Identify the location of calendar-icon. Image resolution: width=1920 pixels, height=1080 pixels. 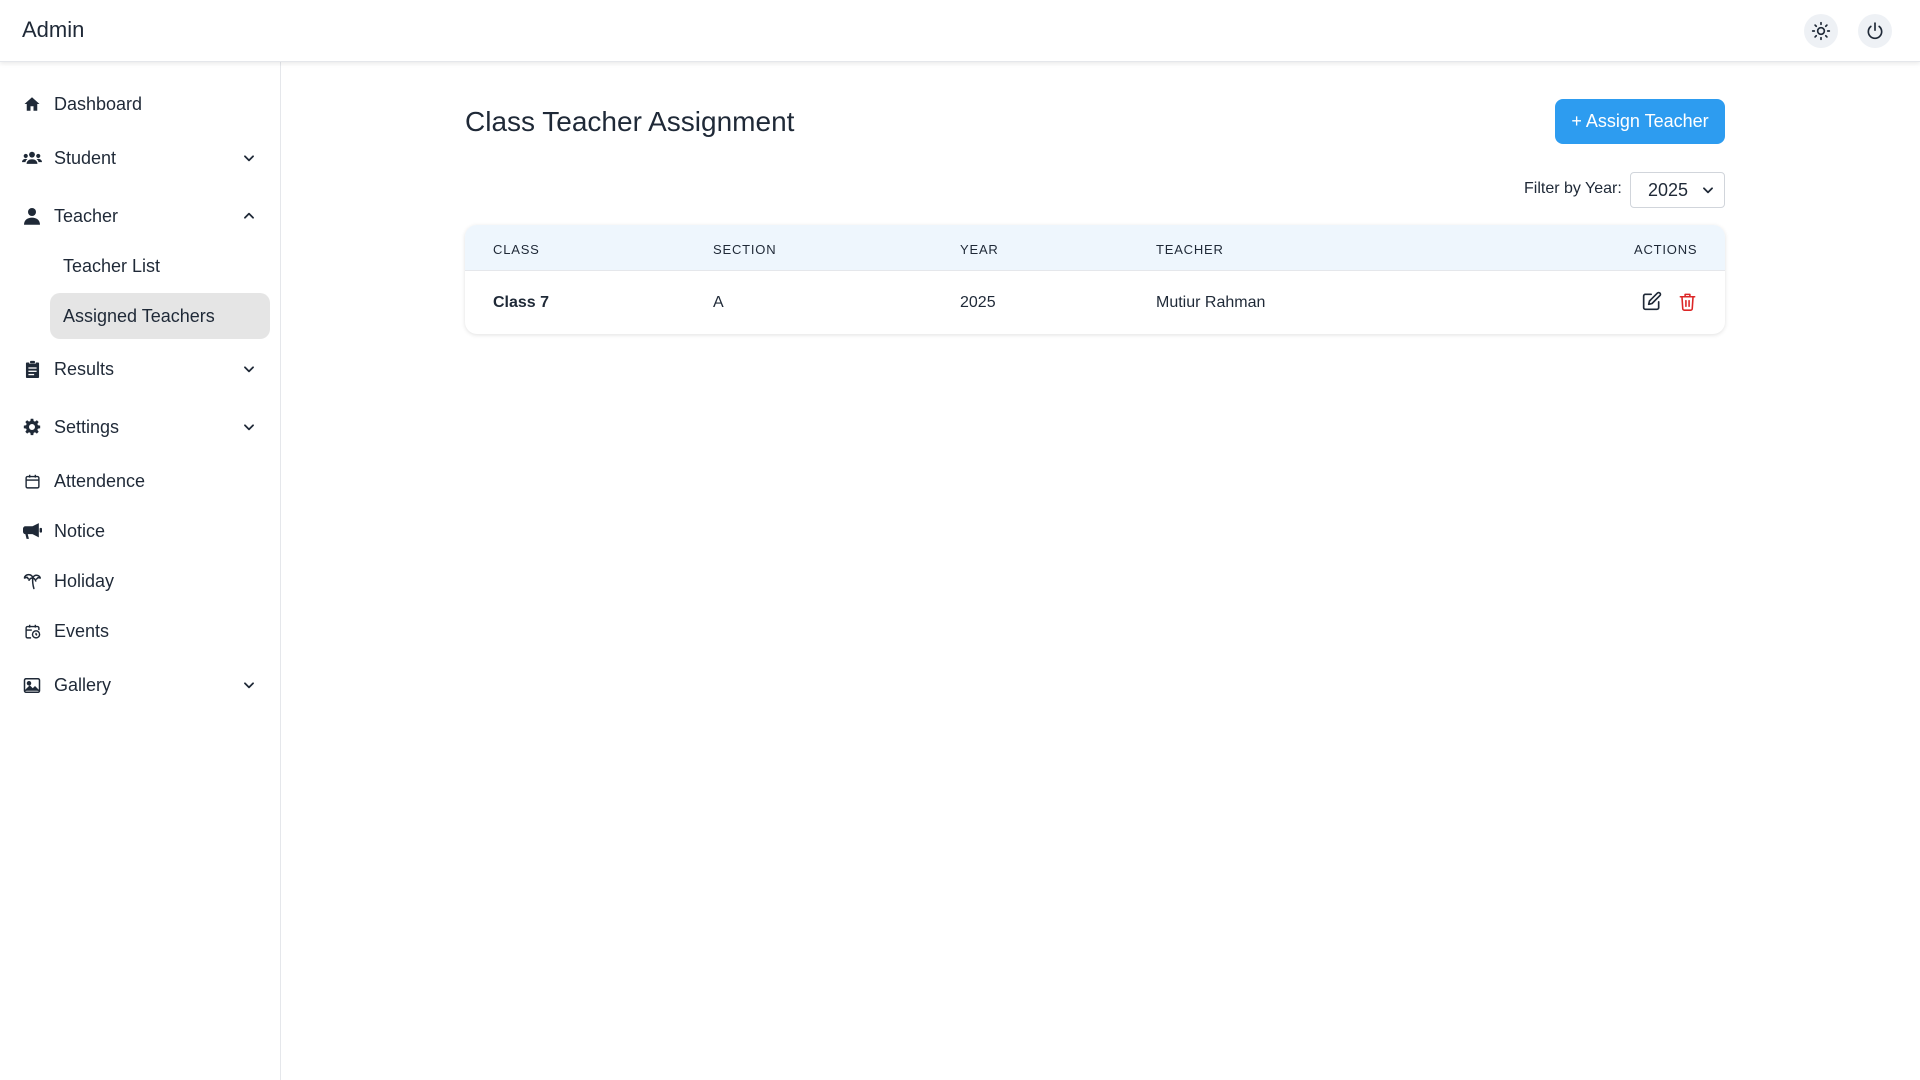
(32, 481).